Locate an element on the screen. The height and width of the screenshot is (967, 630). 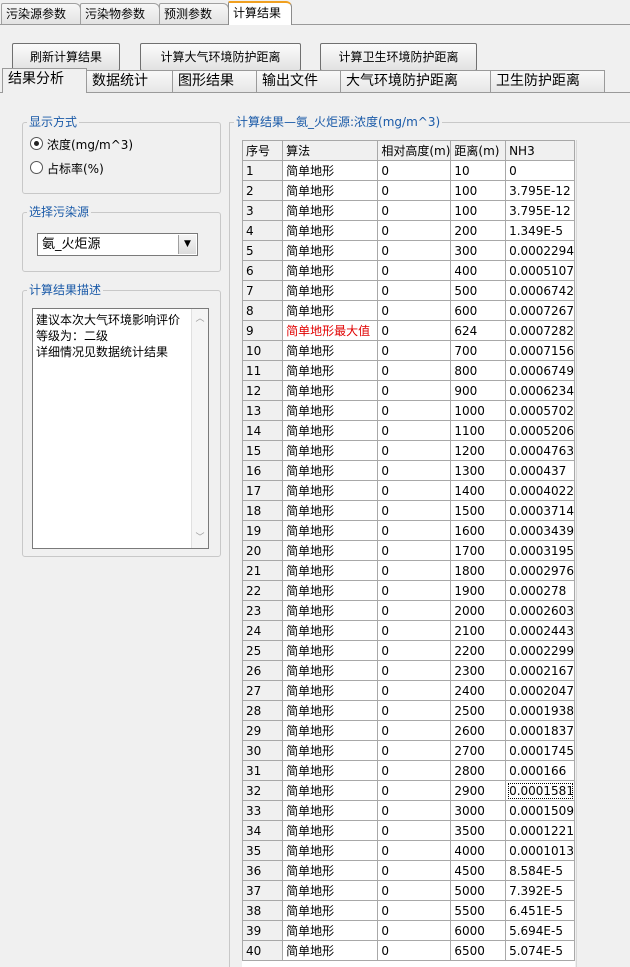
table-row: 38 简单地形 0 5500 6.451E-5 is located at coordinates (408, 910).